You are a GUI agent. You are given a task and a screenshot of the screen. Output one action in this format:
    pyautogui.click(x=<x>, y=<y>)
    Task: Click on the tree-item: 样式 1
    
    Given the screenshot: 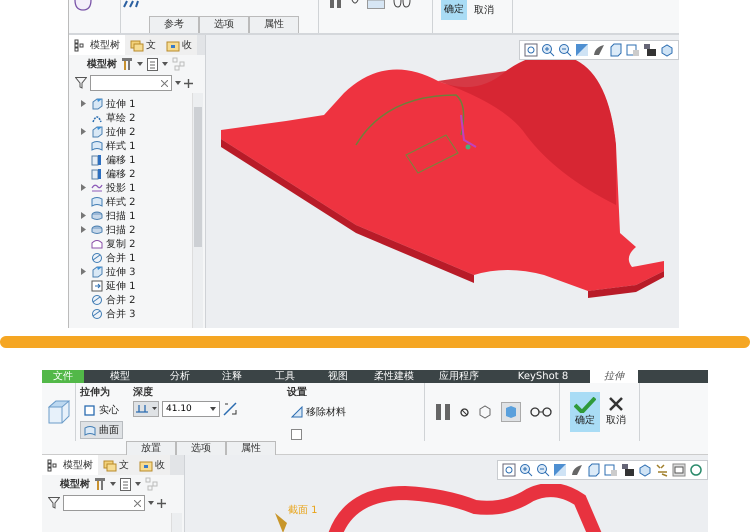 What is the action you would take?
    pyautogui.click(x=137, y=146)
    